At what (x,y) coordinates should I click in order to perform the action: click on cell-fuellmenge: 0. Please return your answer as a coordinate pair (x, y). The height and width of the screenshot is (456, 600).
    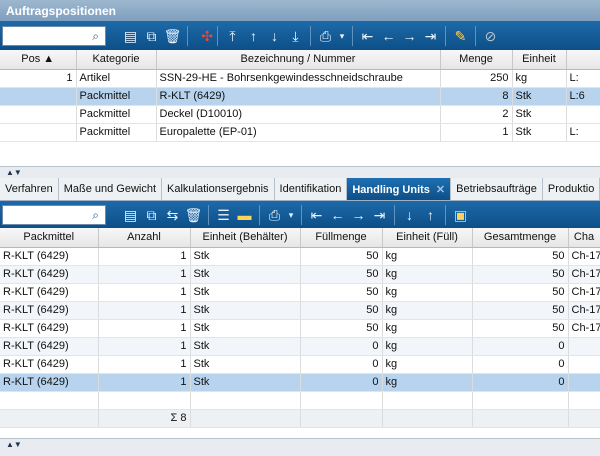
    Looking at the image, I should click on (341, 346).